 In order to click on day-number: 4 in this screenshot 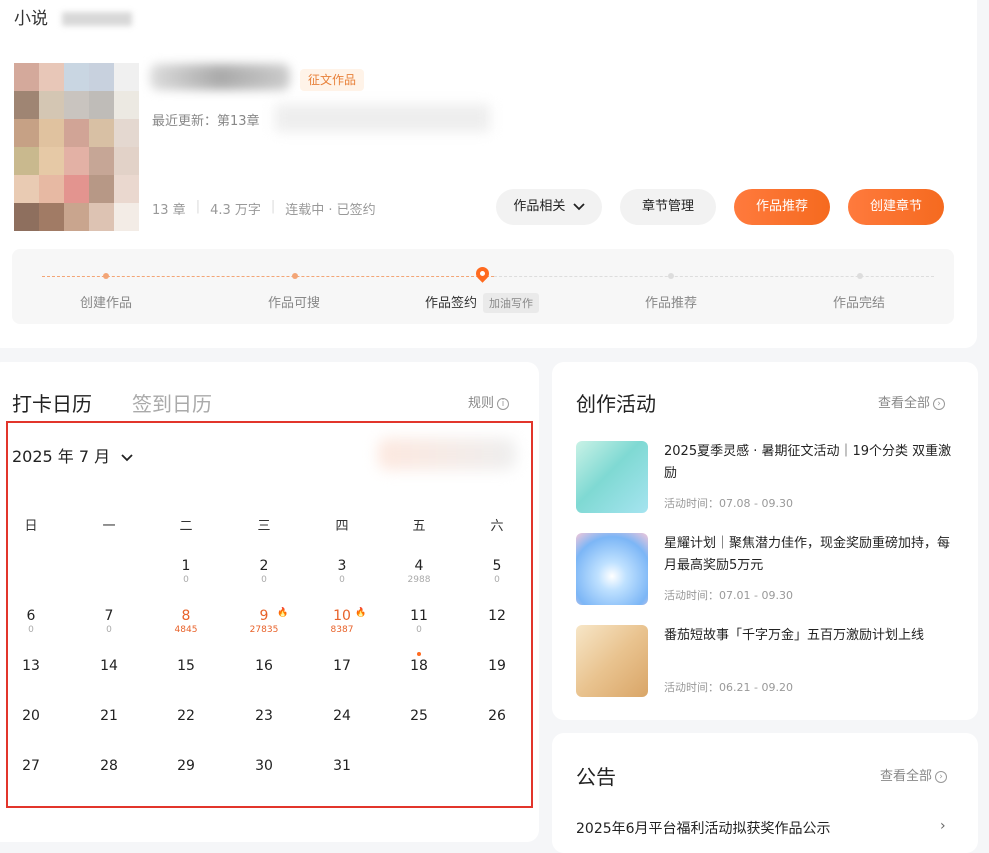, I will do `click(419, 566)`.